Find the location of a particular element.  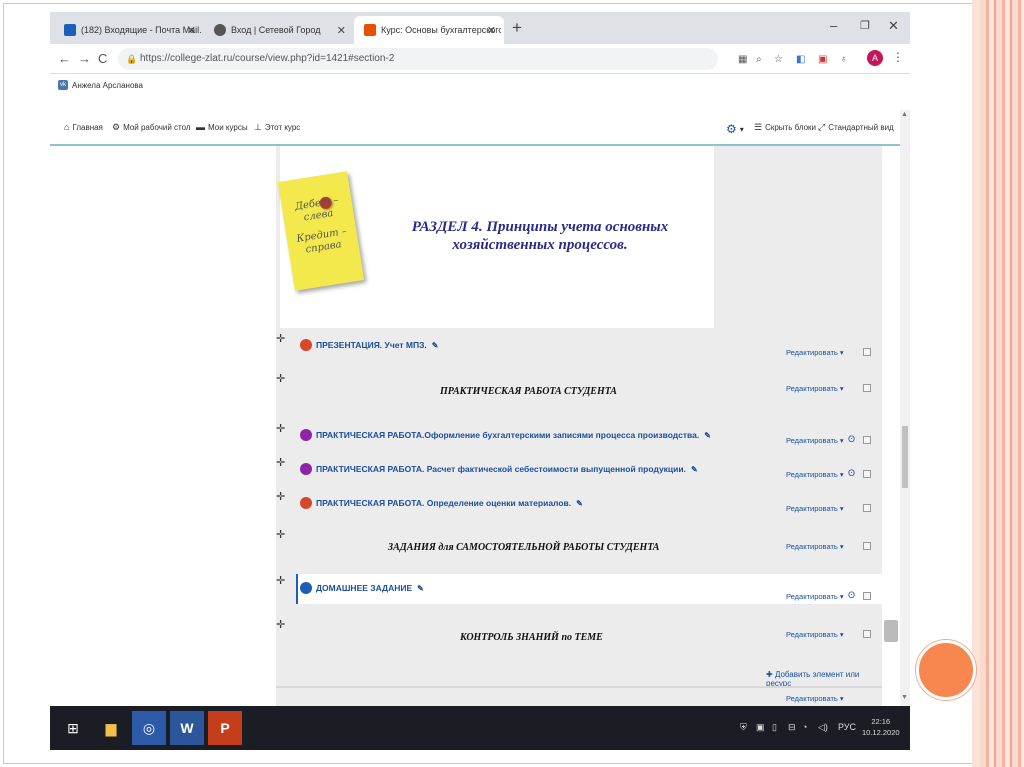

scroll-down-icon: ▼ is located at coordinates (904, 697).